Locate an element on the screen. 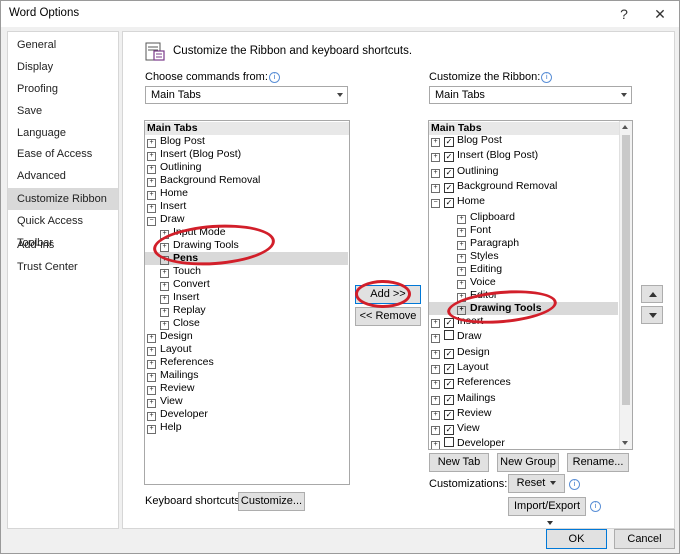 This screenshot has height=554, width=680. list-item: + ✓ References is located at coordinates (471, 382).